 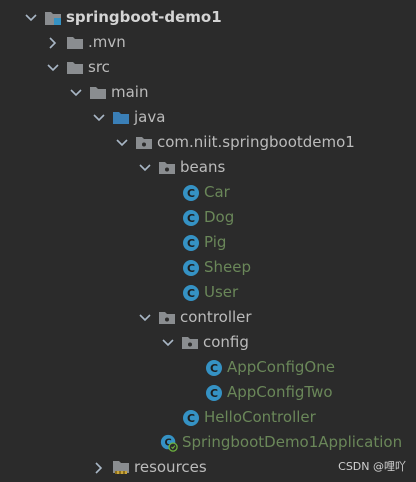 I want to click on tree-label-class: SpringbootDemo1Application, so click(x=292, y=442).